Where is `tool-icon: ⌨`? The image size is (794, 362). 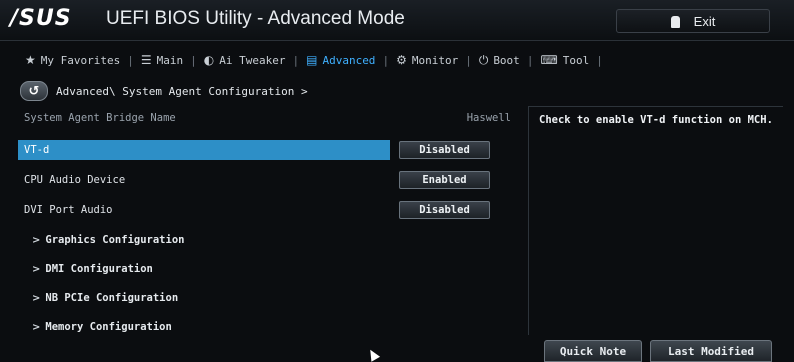
tool-icon: ⌨ is located at coordinates (549, 60).